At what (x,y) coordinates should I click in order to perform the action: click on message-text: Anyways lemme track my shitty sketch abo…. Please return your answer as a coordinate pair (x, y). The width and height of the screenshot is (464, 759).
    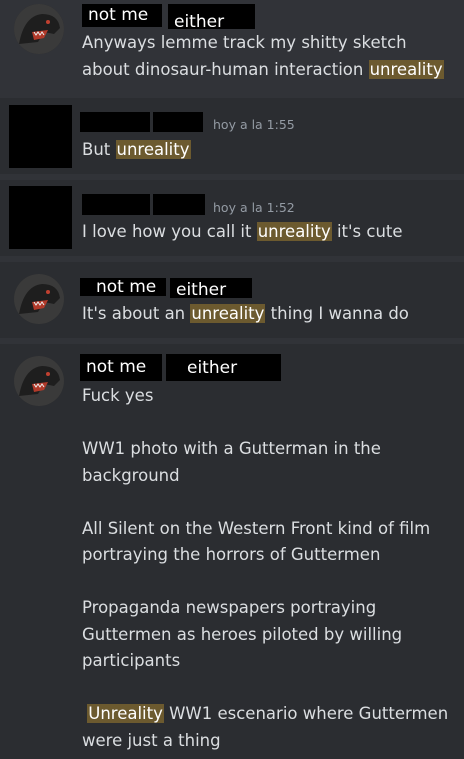
    Looking at the image, I should click on (265, 56).